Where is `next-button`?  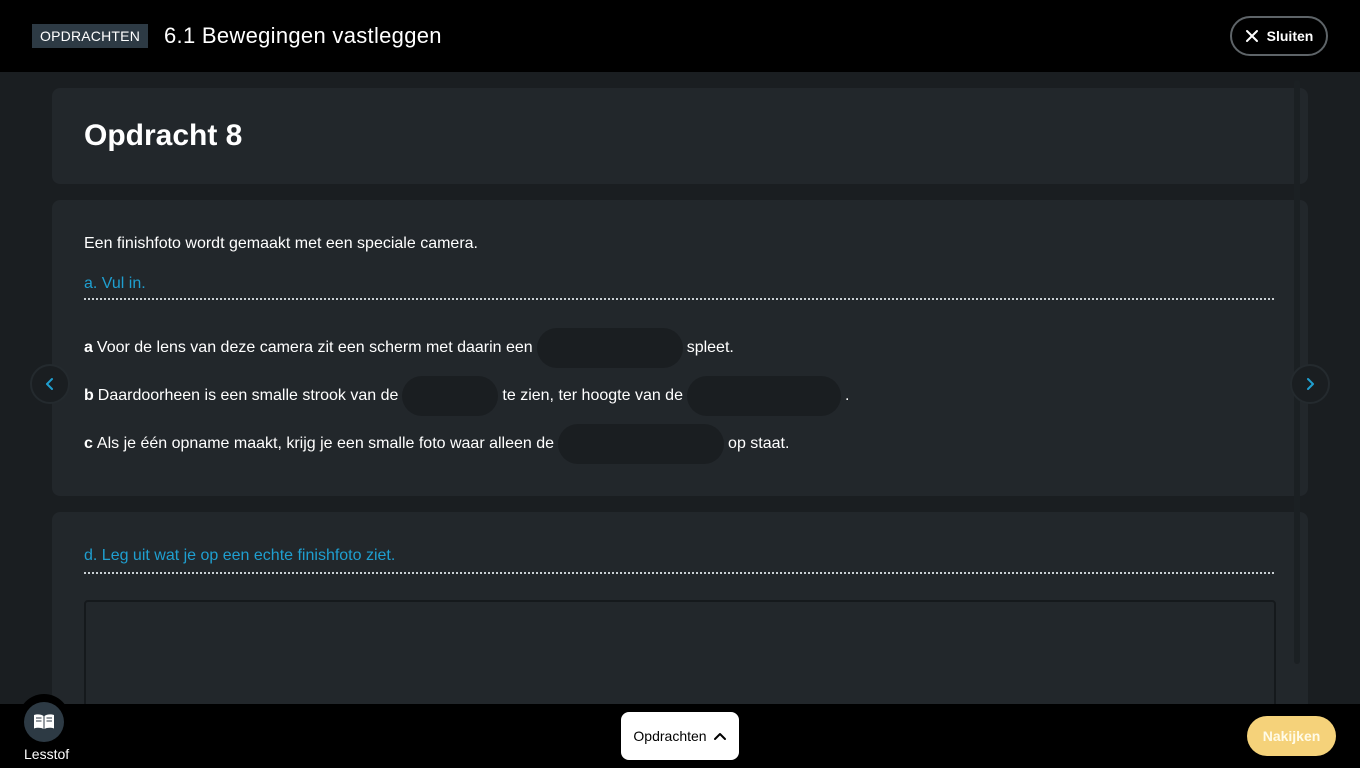 next-button is located at coordinates (1310, 384).